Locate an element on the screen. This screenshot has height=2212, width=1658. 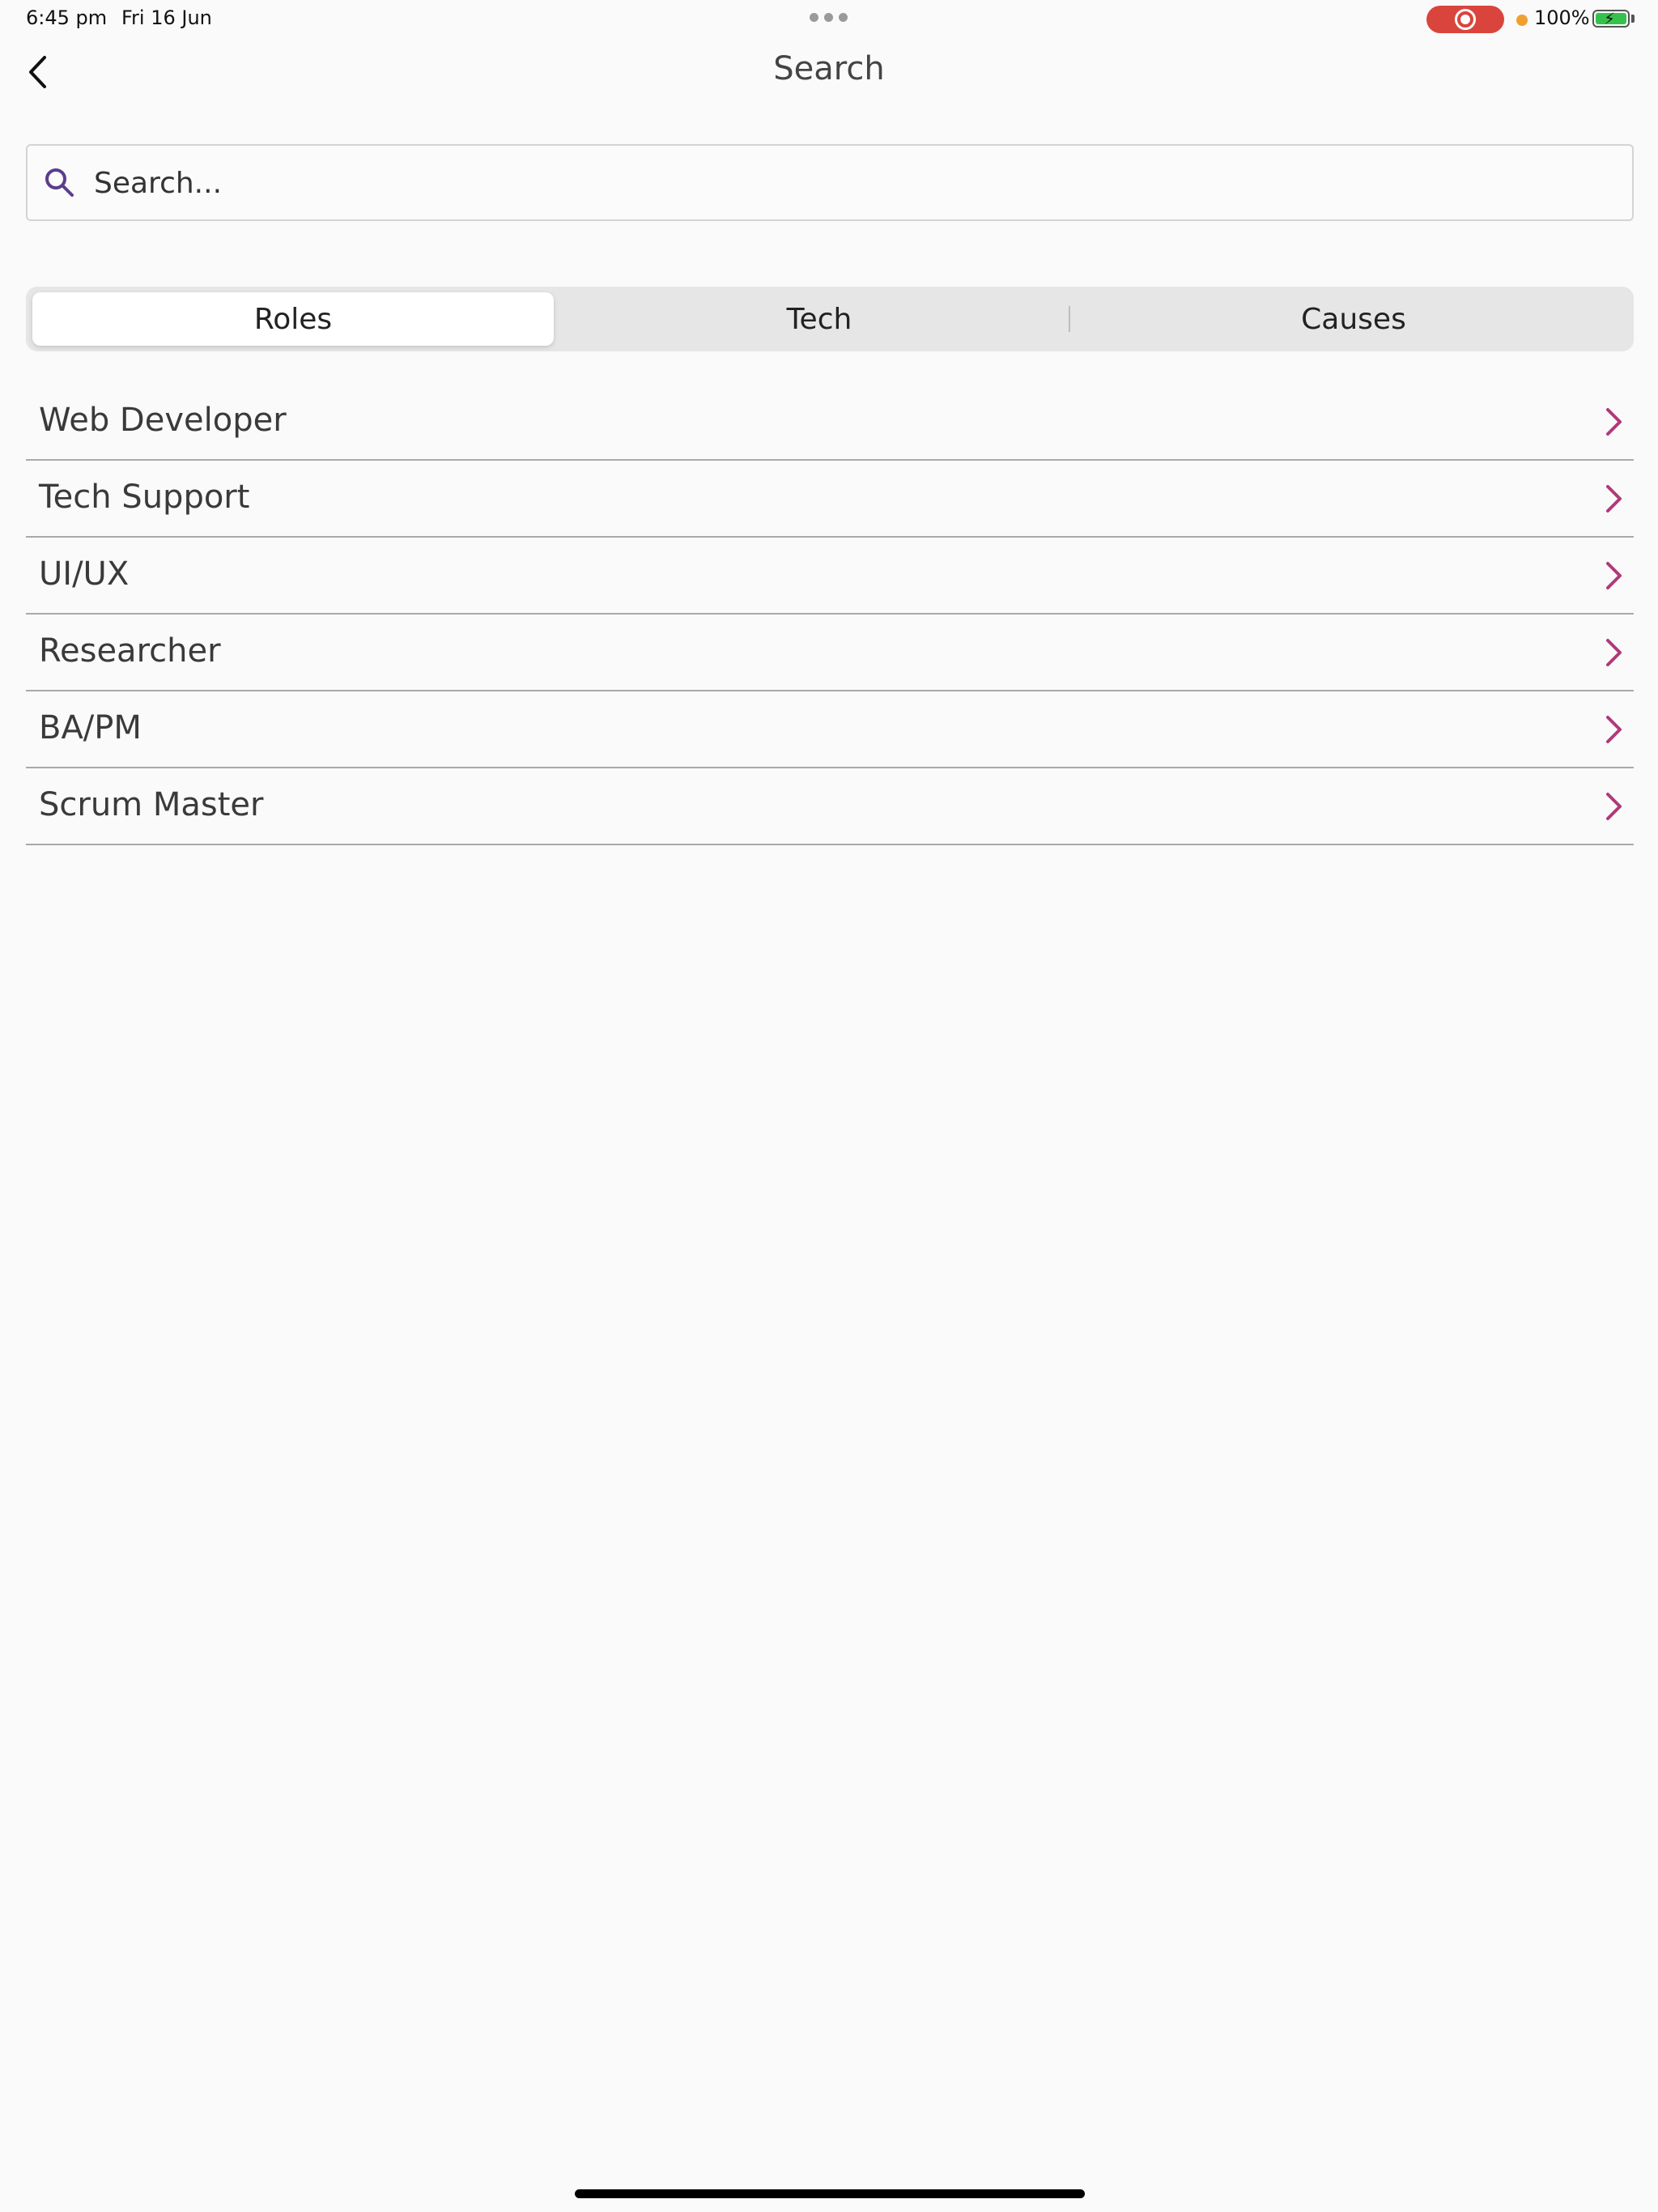
search-bar is located at coordinates (830, 183).